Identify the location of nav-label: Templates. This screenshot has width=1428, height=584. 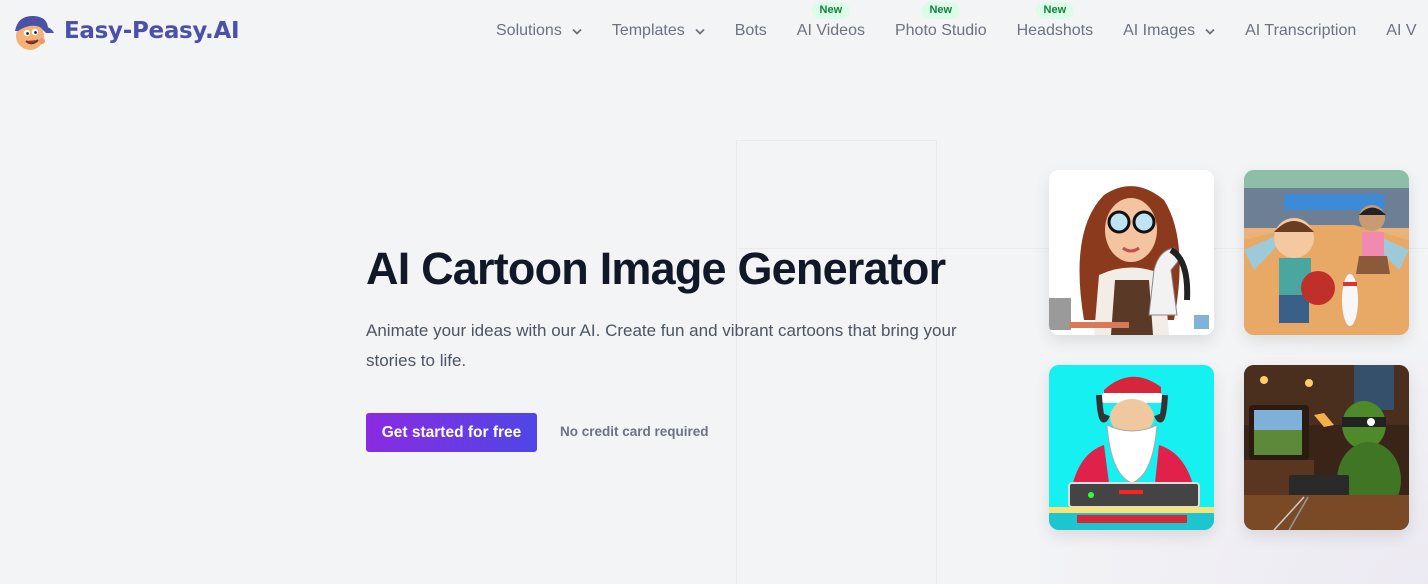
(648, 30).